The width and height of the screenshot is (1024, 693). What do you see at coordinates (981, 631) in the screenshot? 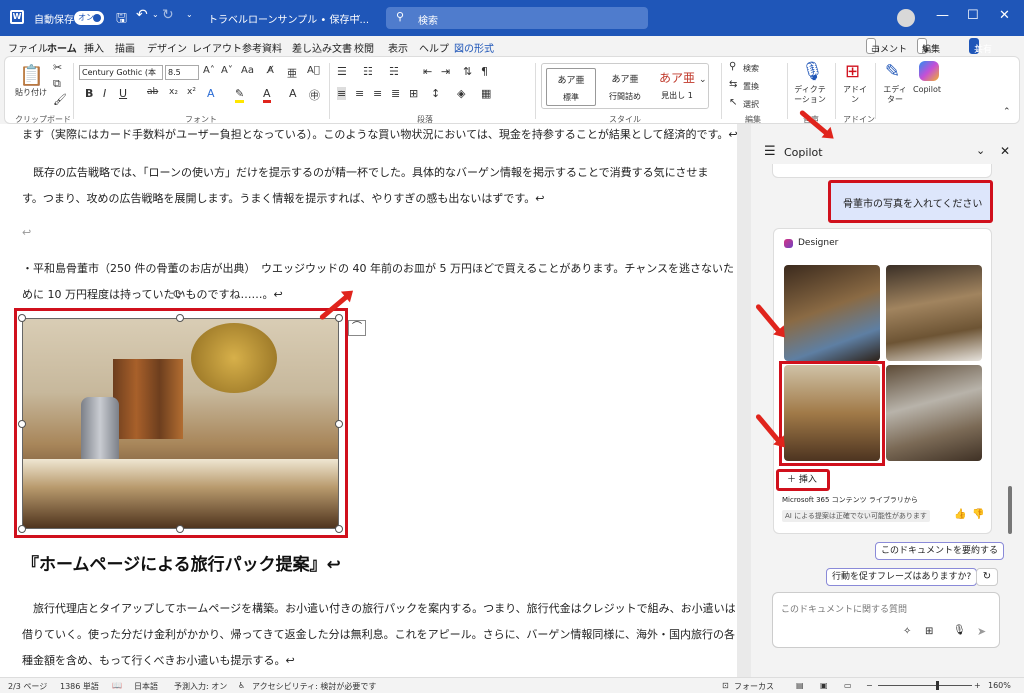
I see `send-icon: ➤` at bounding box center [981, 631].